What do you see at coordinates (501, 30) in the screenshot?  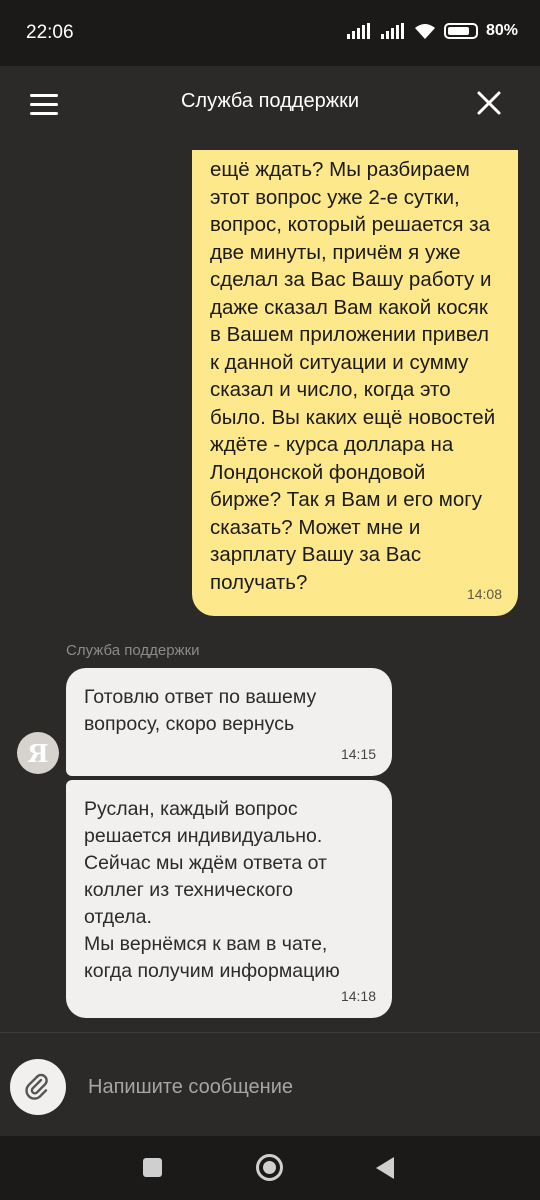 I see `battery-percentage: 80%` at bounding box center [501, 30].